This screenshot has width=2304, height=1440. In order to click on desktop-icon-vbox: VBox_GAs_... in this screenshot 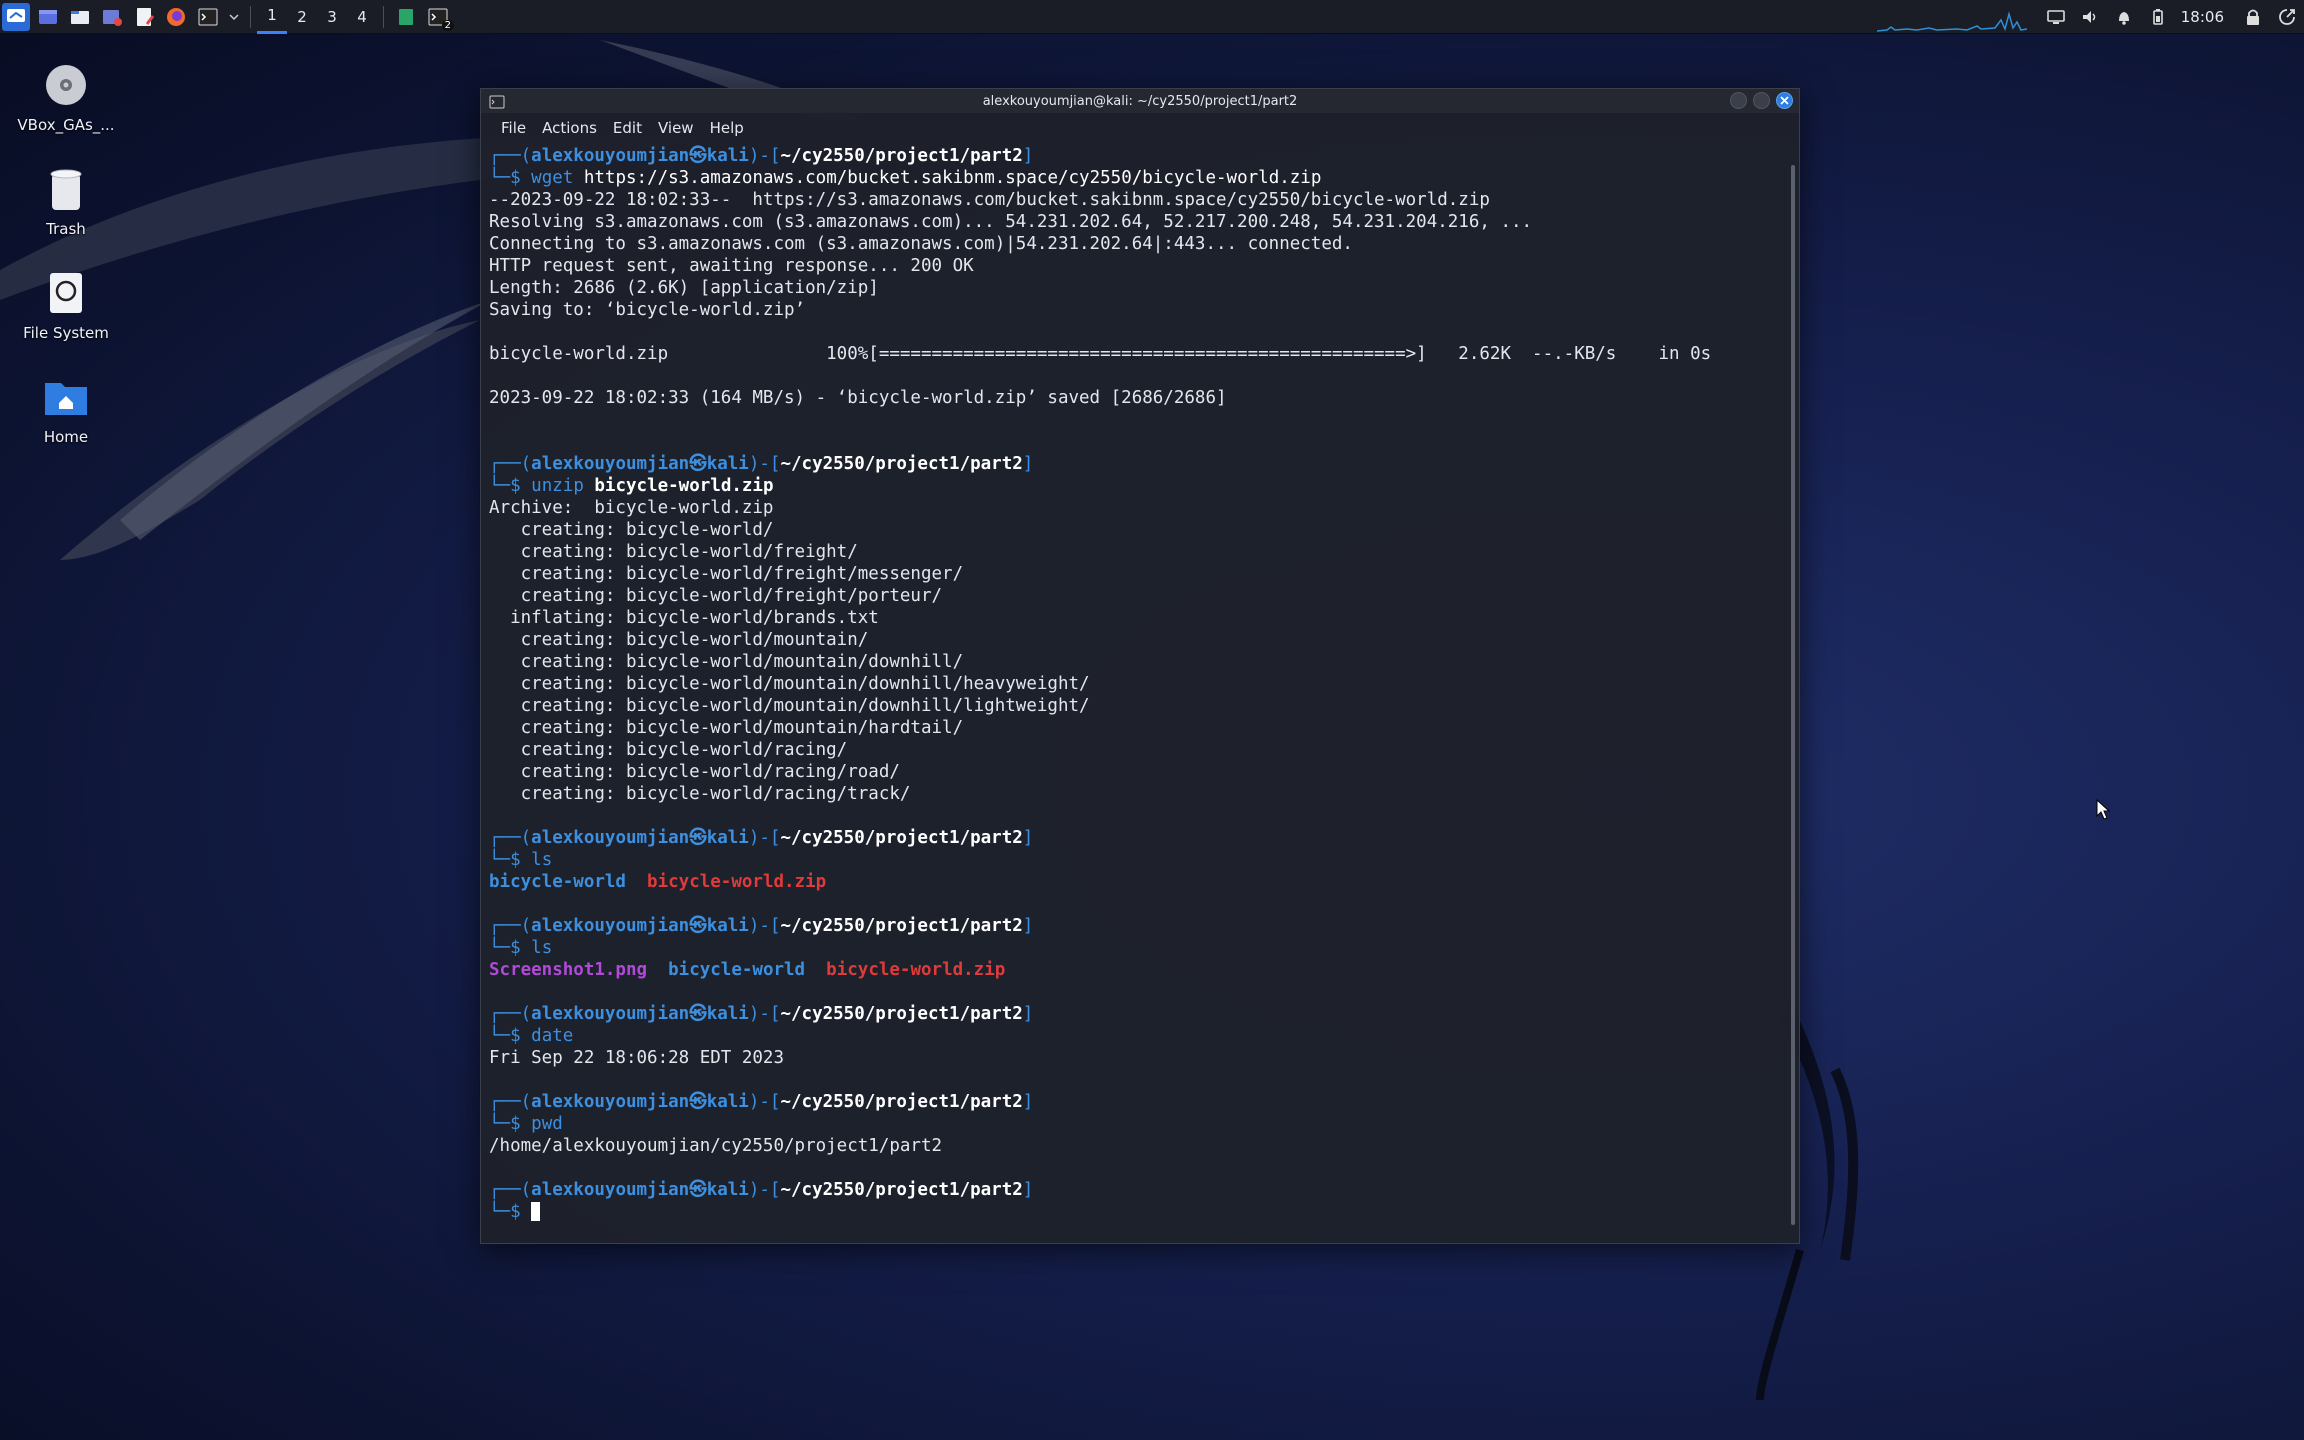, I will do `click(66, 97)`.